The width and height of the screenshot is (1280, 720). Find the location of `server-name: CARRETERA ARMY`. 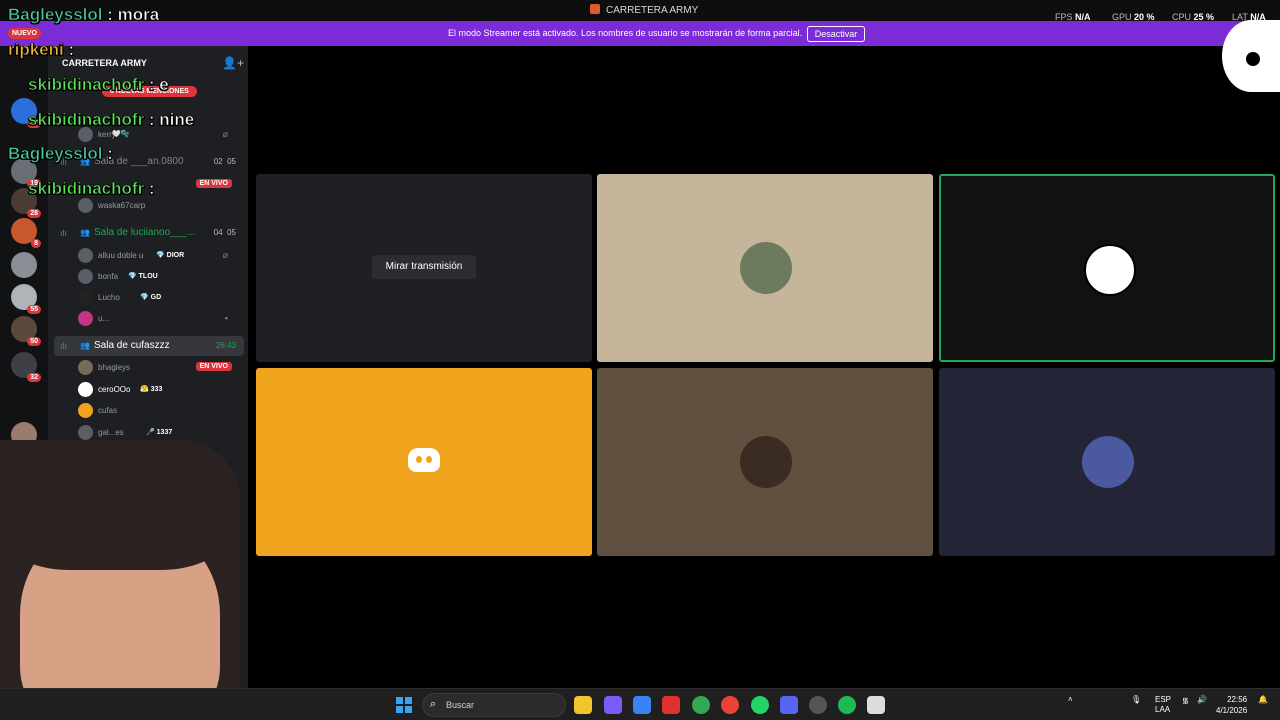

server-name: CARRETERA ARMY is located at coordinates (104, 63).